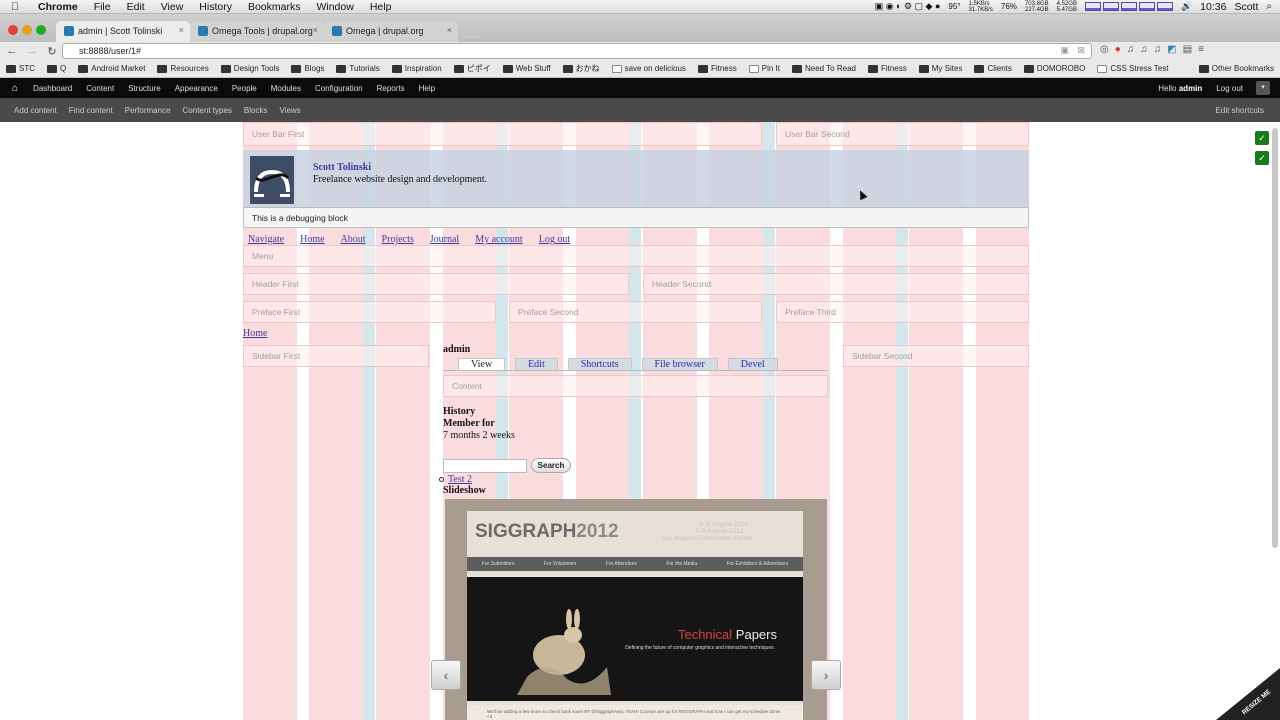 Image resolution: width=1280 pixels, height=720 pixels. Describe the element at coordinates (499, 239) in the screenshot. I see `nav-my-account: My account` at that location.